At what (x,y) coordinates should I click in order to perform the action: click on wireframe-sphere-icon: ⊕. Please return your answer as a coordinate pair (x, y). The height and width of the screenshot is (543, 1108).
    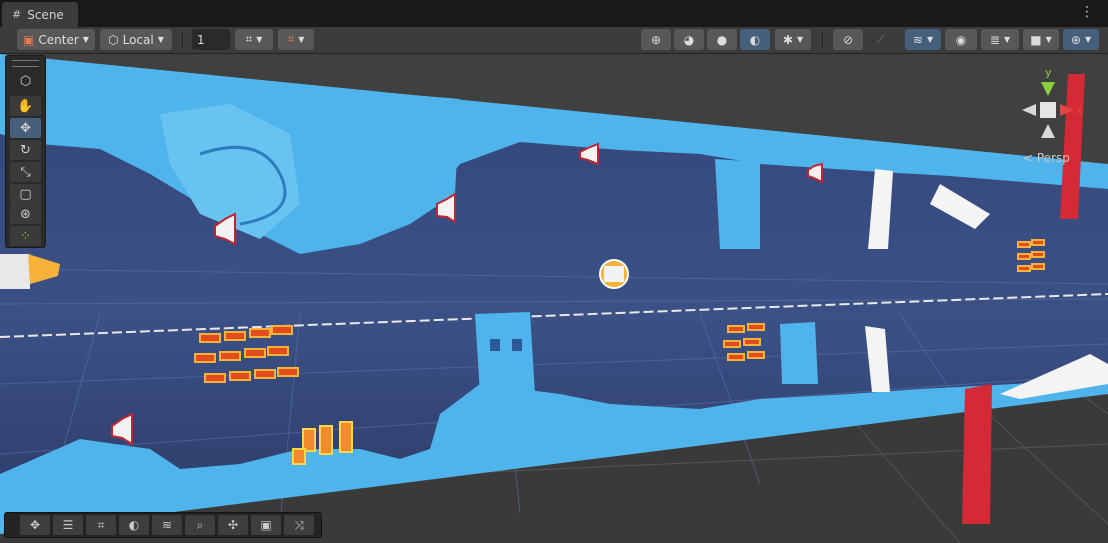
    Looking at the image, I should click on (656, 39).